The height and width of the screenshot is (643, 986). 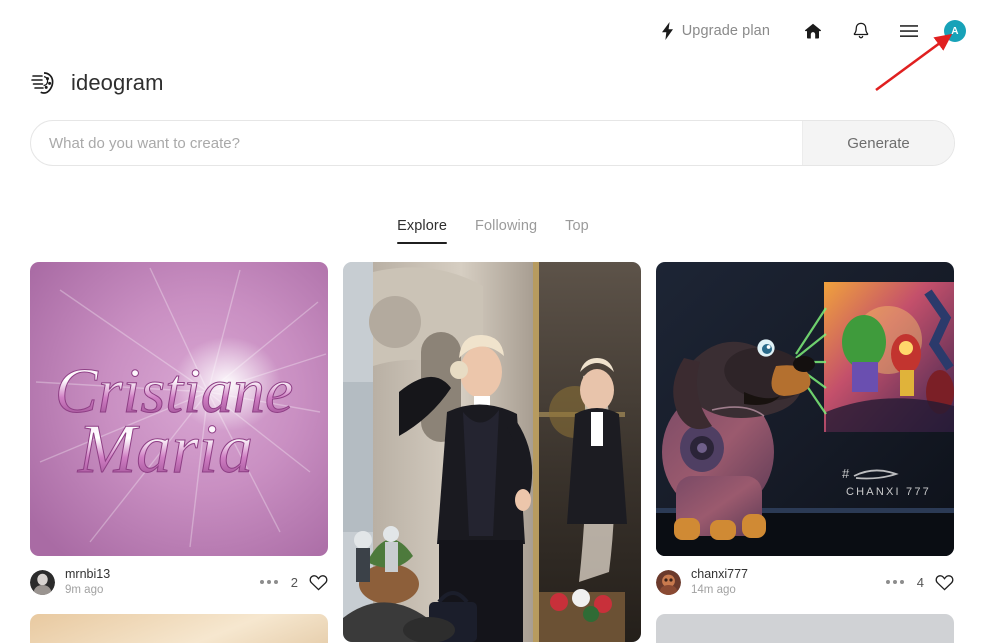 I want to click on tab-explore: Explore, so click(x=422, y=231).